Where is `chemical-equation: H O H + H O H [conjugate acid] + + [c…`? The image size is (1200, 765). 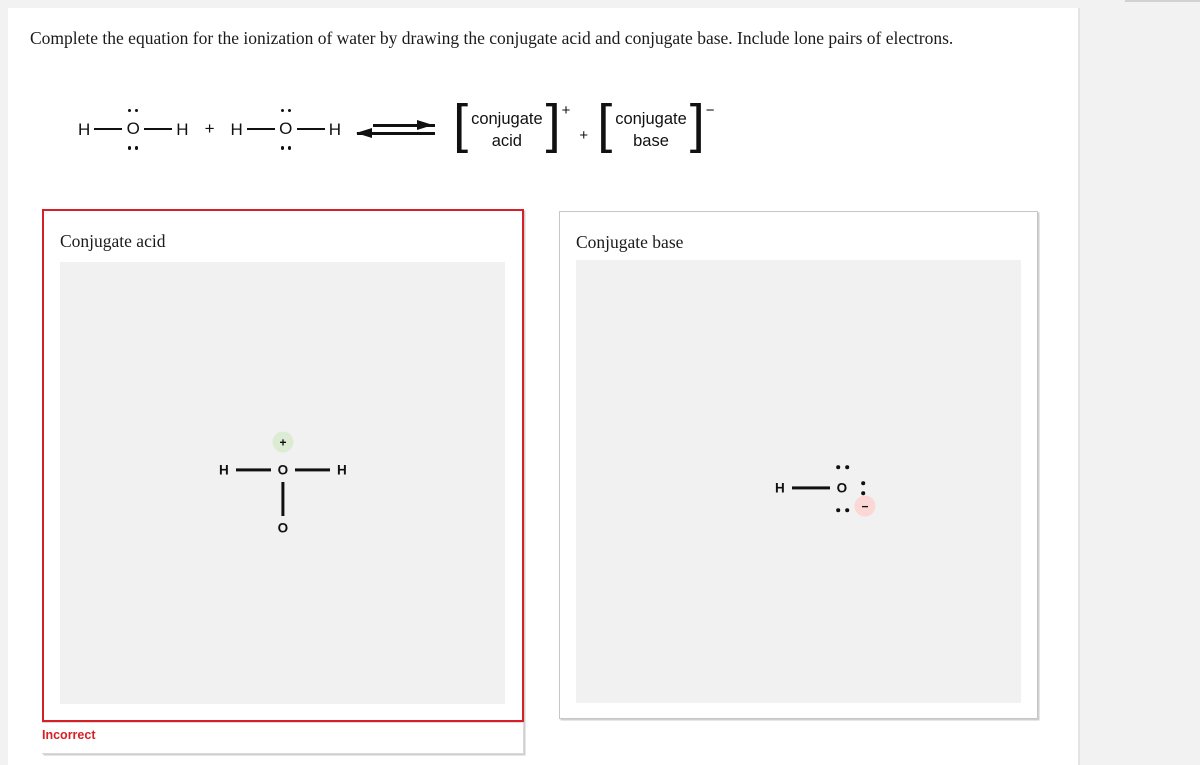
chemical-equation: H O H + H O H [conjugate acid] + + [c… is located at coordinates (396, 129).